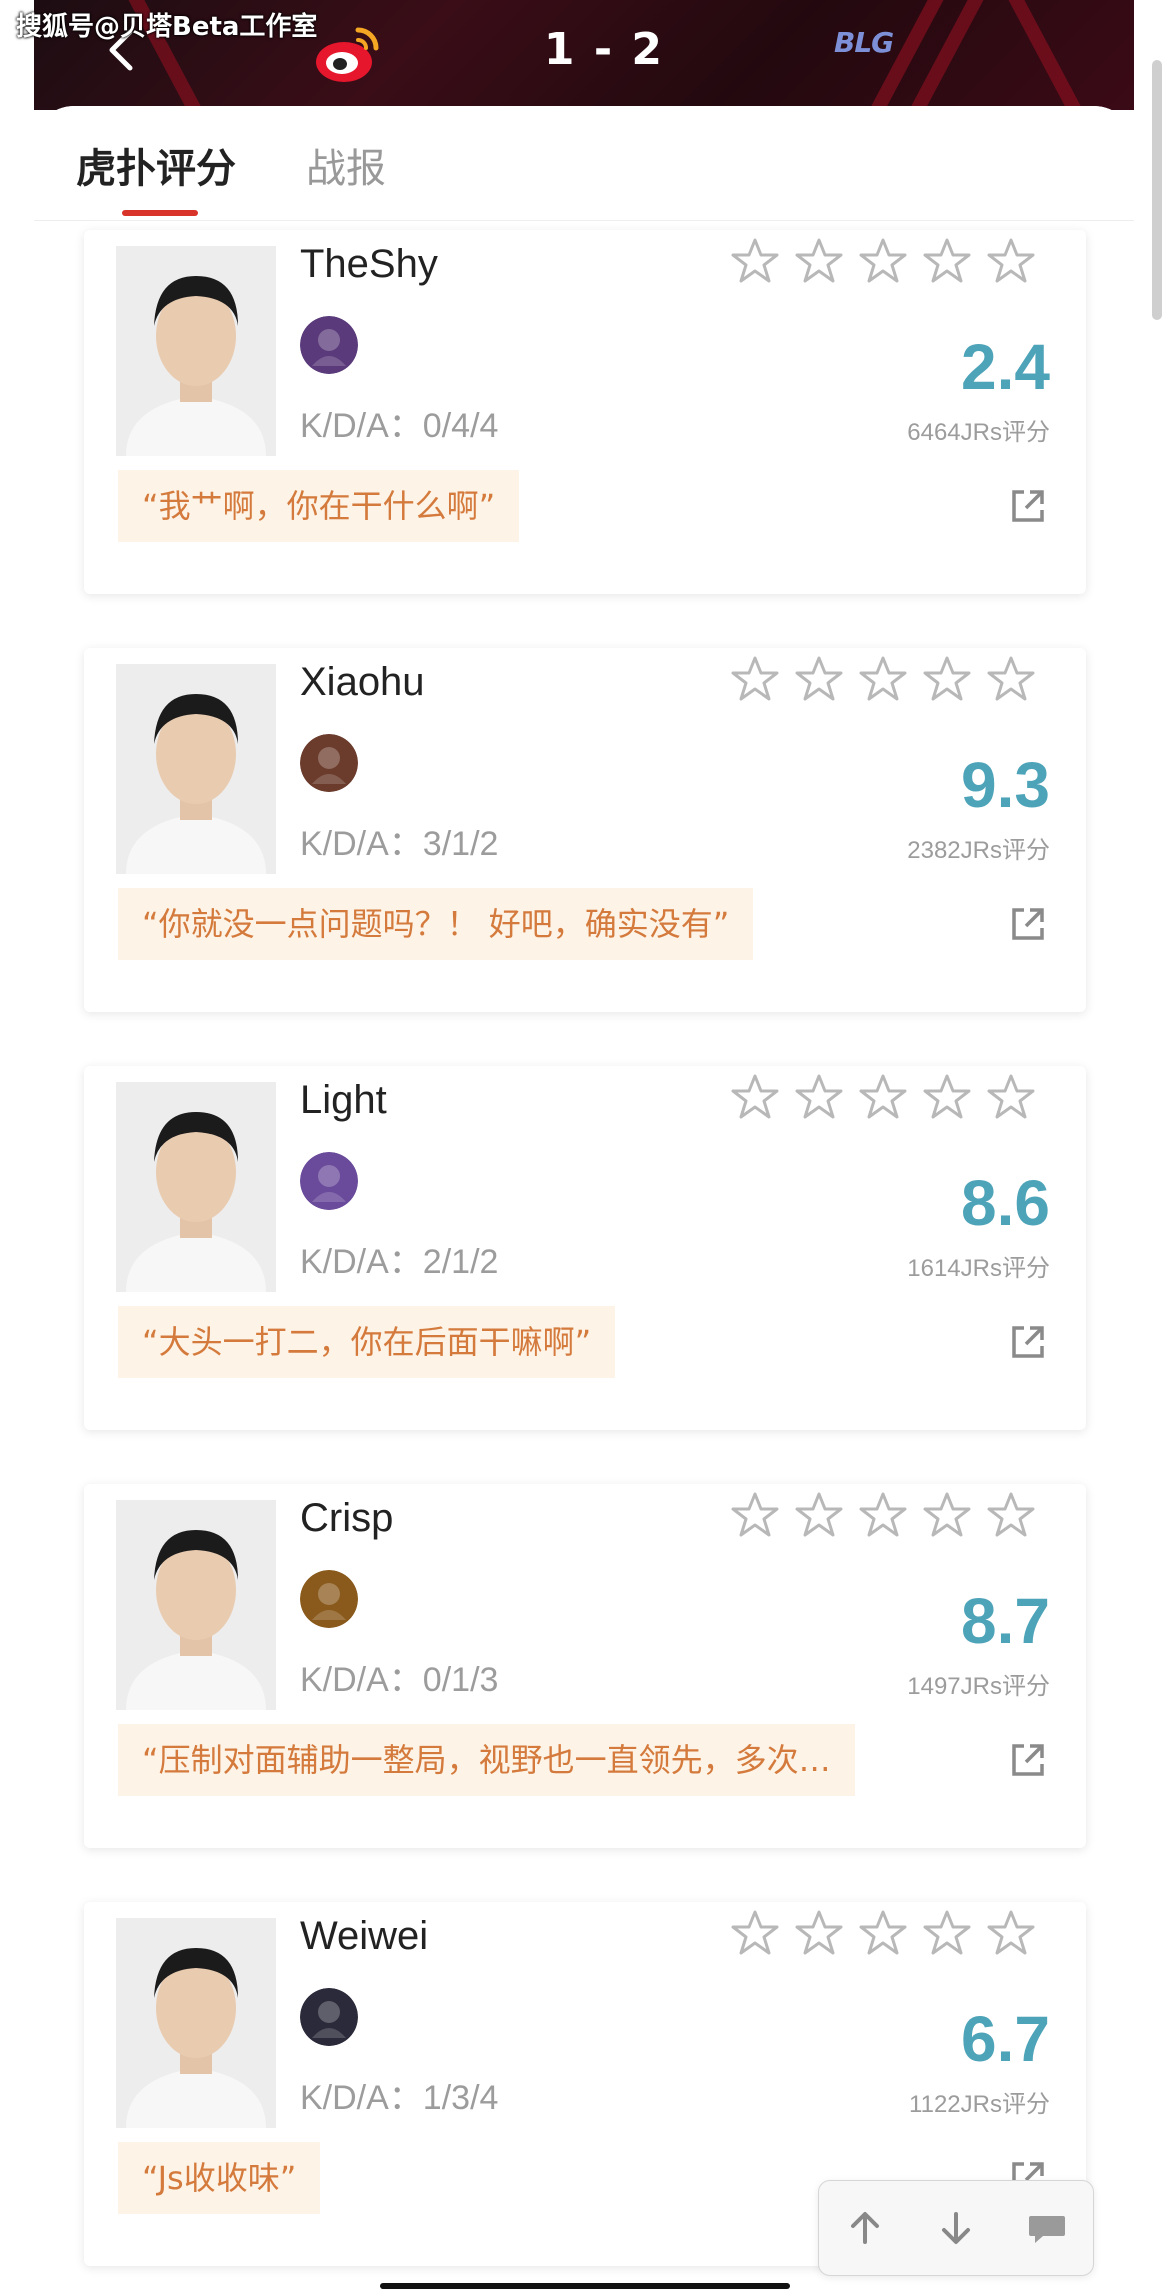 Image resolution: width=1169 pixels, height=2289 pixels. I want to click on player-kda: K/D/A：0/4/4, so click(399, 426).